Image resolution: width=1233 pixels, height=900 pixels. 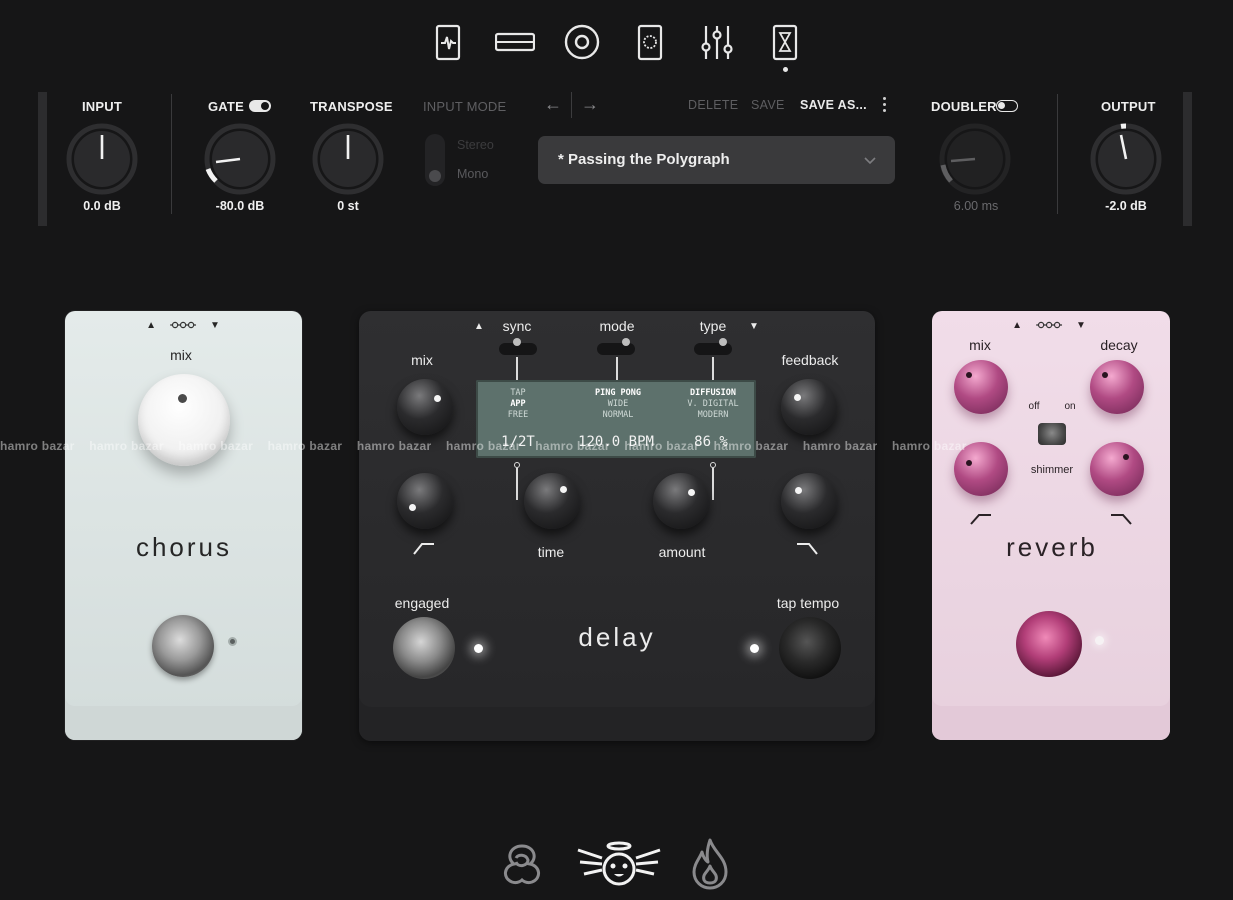 What do you see at coordinates (870, 161) in the screenshot?
I see `chevron-down-icon` at bounding box center [870, 161].